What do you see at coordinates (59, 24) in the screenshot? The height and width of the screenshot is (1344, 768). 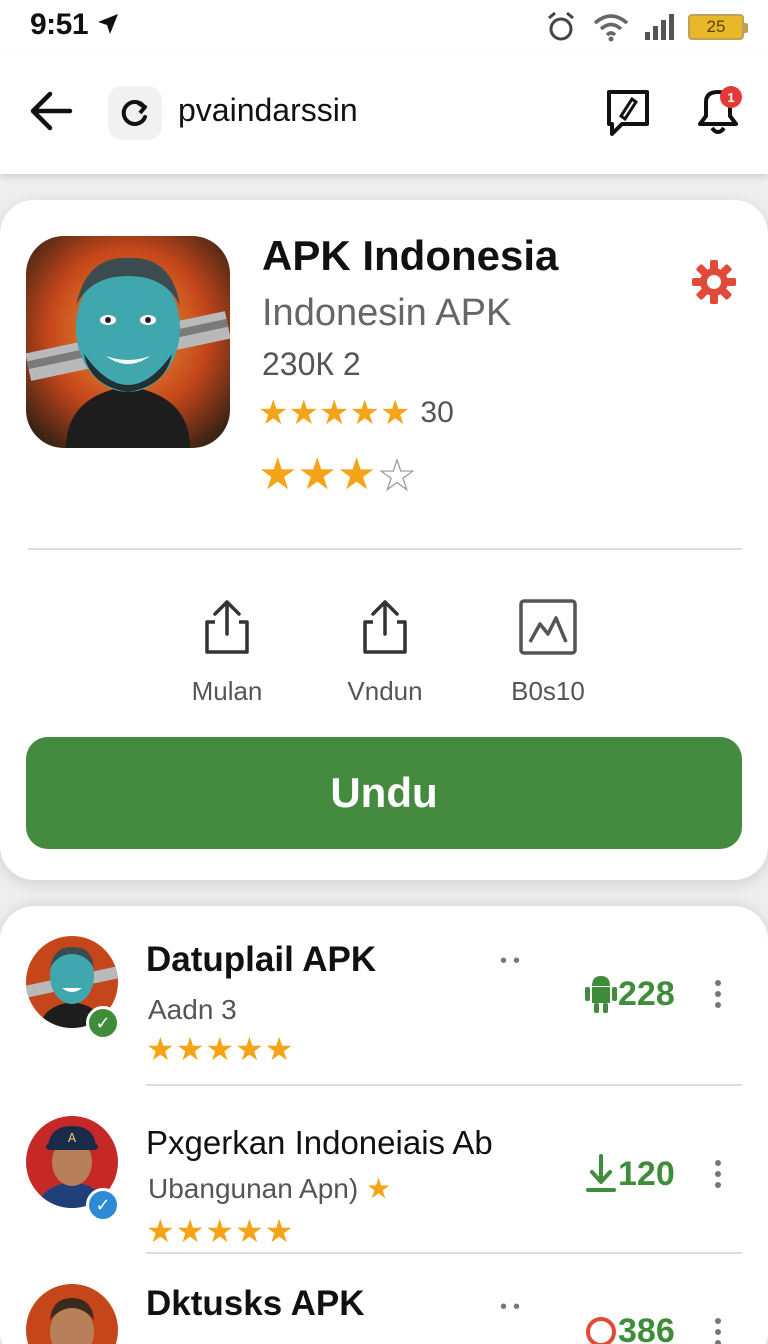 I see `status-time-text: 9:51` at bounding box center [59, 24].